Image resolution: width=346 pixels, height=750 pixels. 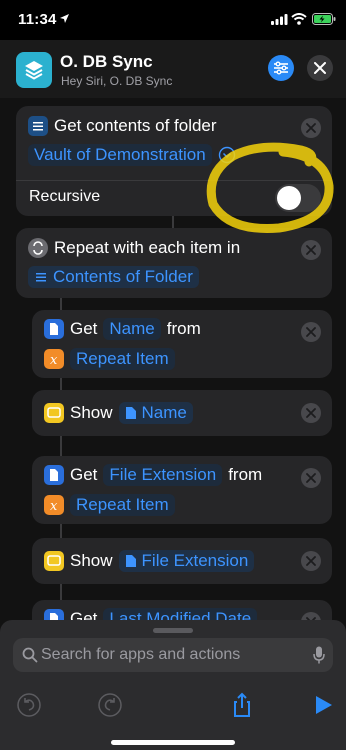 What do you see at coordinates (123, 276) in the screenshot?
I see `variable-label: Contents of Folder` at bounding box center [123, 276].